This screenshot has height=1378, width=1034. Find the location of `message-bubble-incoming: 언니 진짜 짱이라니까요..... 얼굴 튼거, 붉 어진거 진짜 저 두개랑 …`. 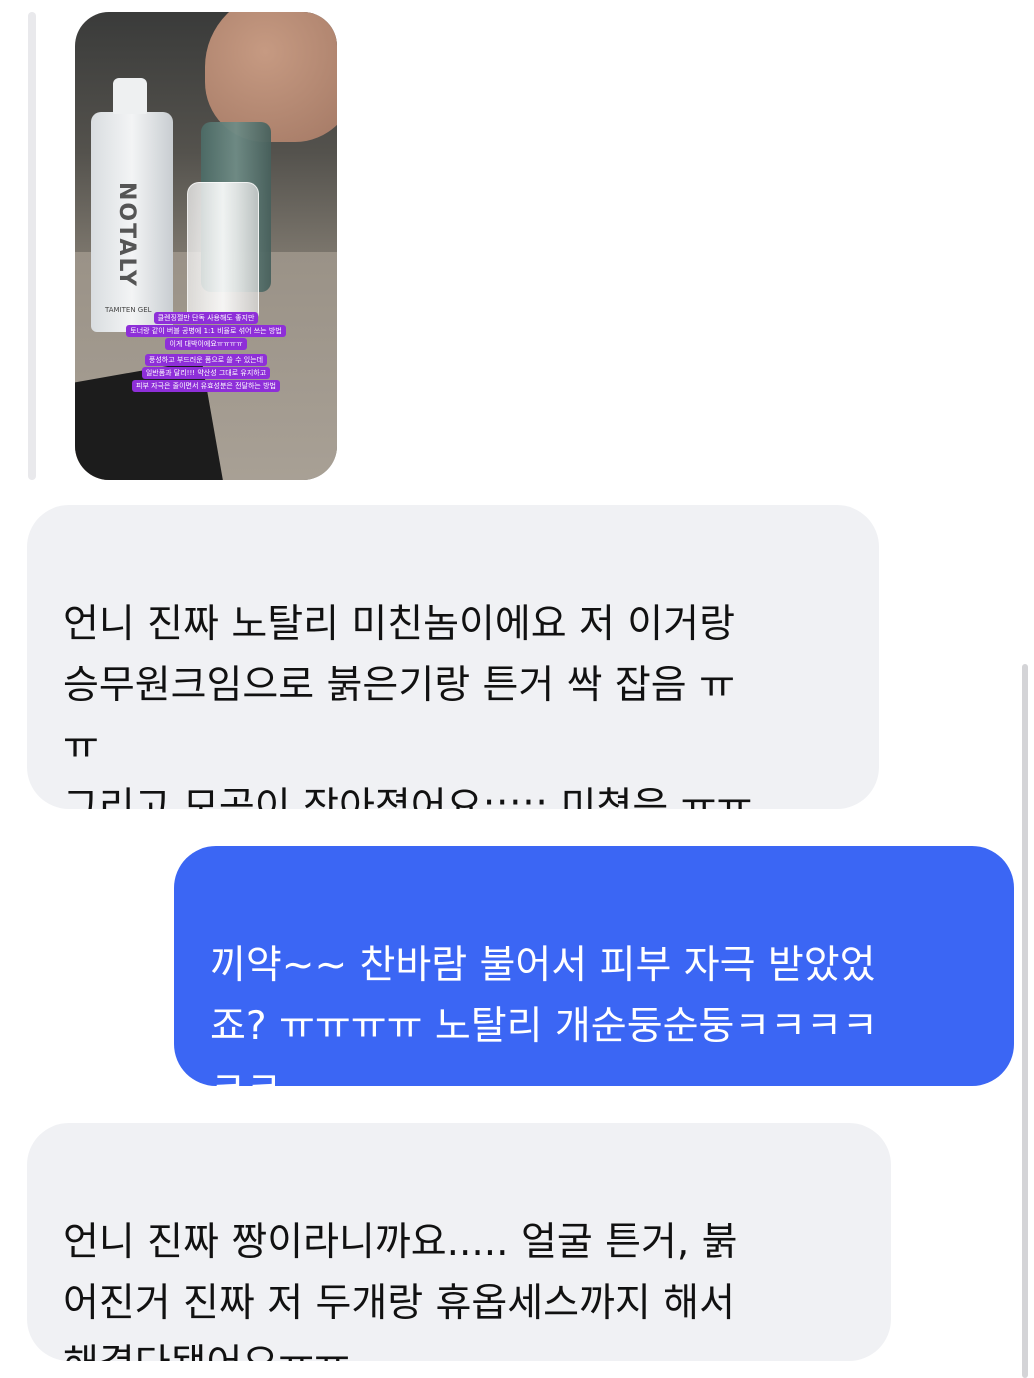

message-bubble-incoming: 언니 진짜 짱이라니까요..... 얼굴 튼거, 붉 어진거 진짜 저 두개랑 … is located at coordinates (459, 1242).